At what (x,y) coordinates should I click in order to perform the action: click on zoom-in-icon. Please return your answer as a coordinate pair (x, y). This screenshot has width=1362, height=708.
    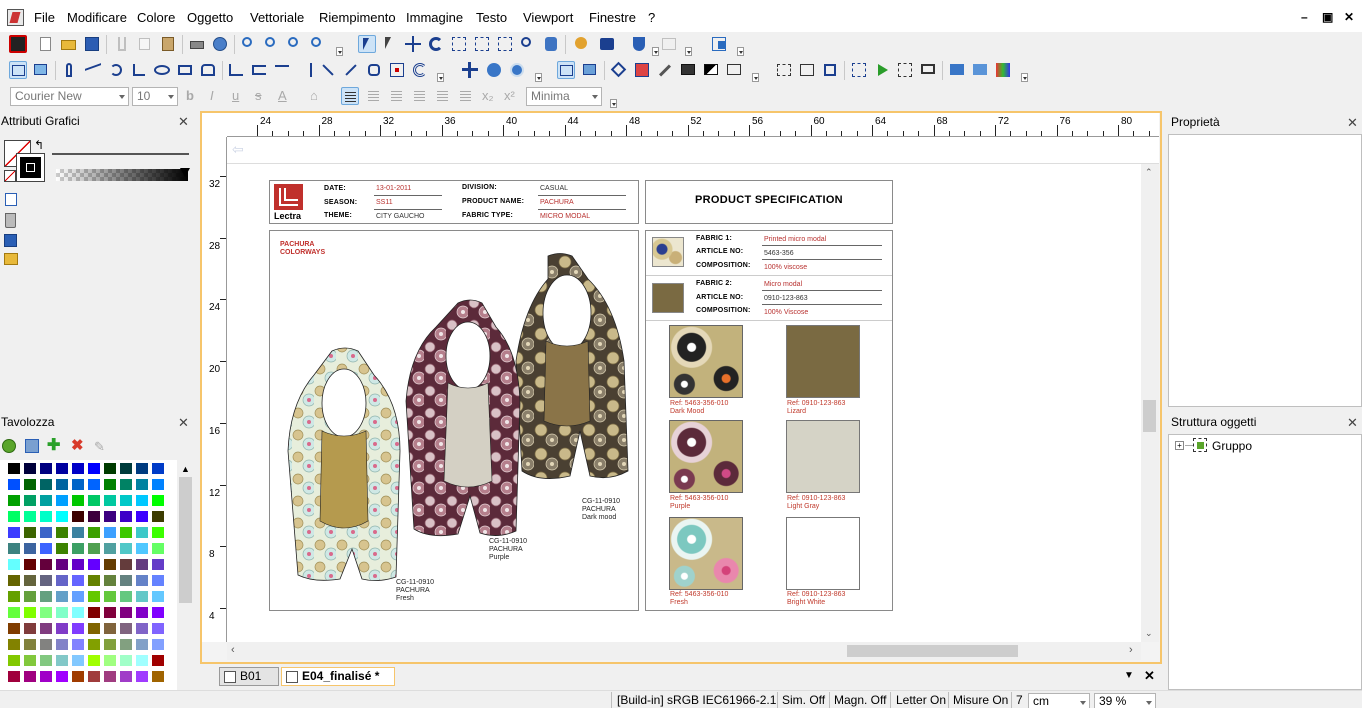
    Looking at the image, I should click on (249, 44).